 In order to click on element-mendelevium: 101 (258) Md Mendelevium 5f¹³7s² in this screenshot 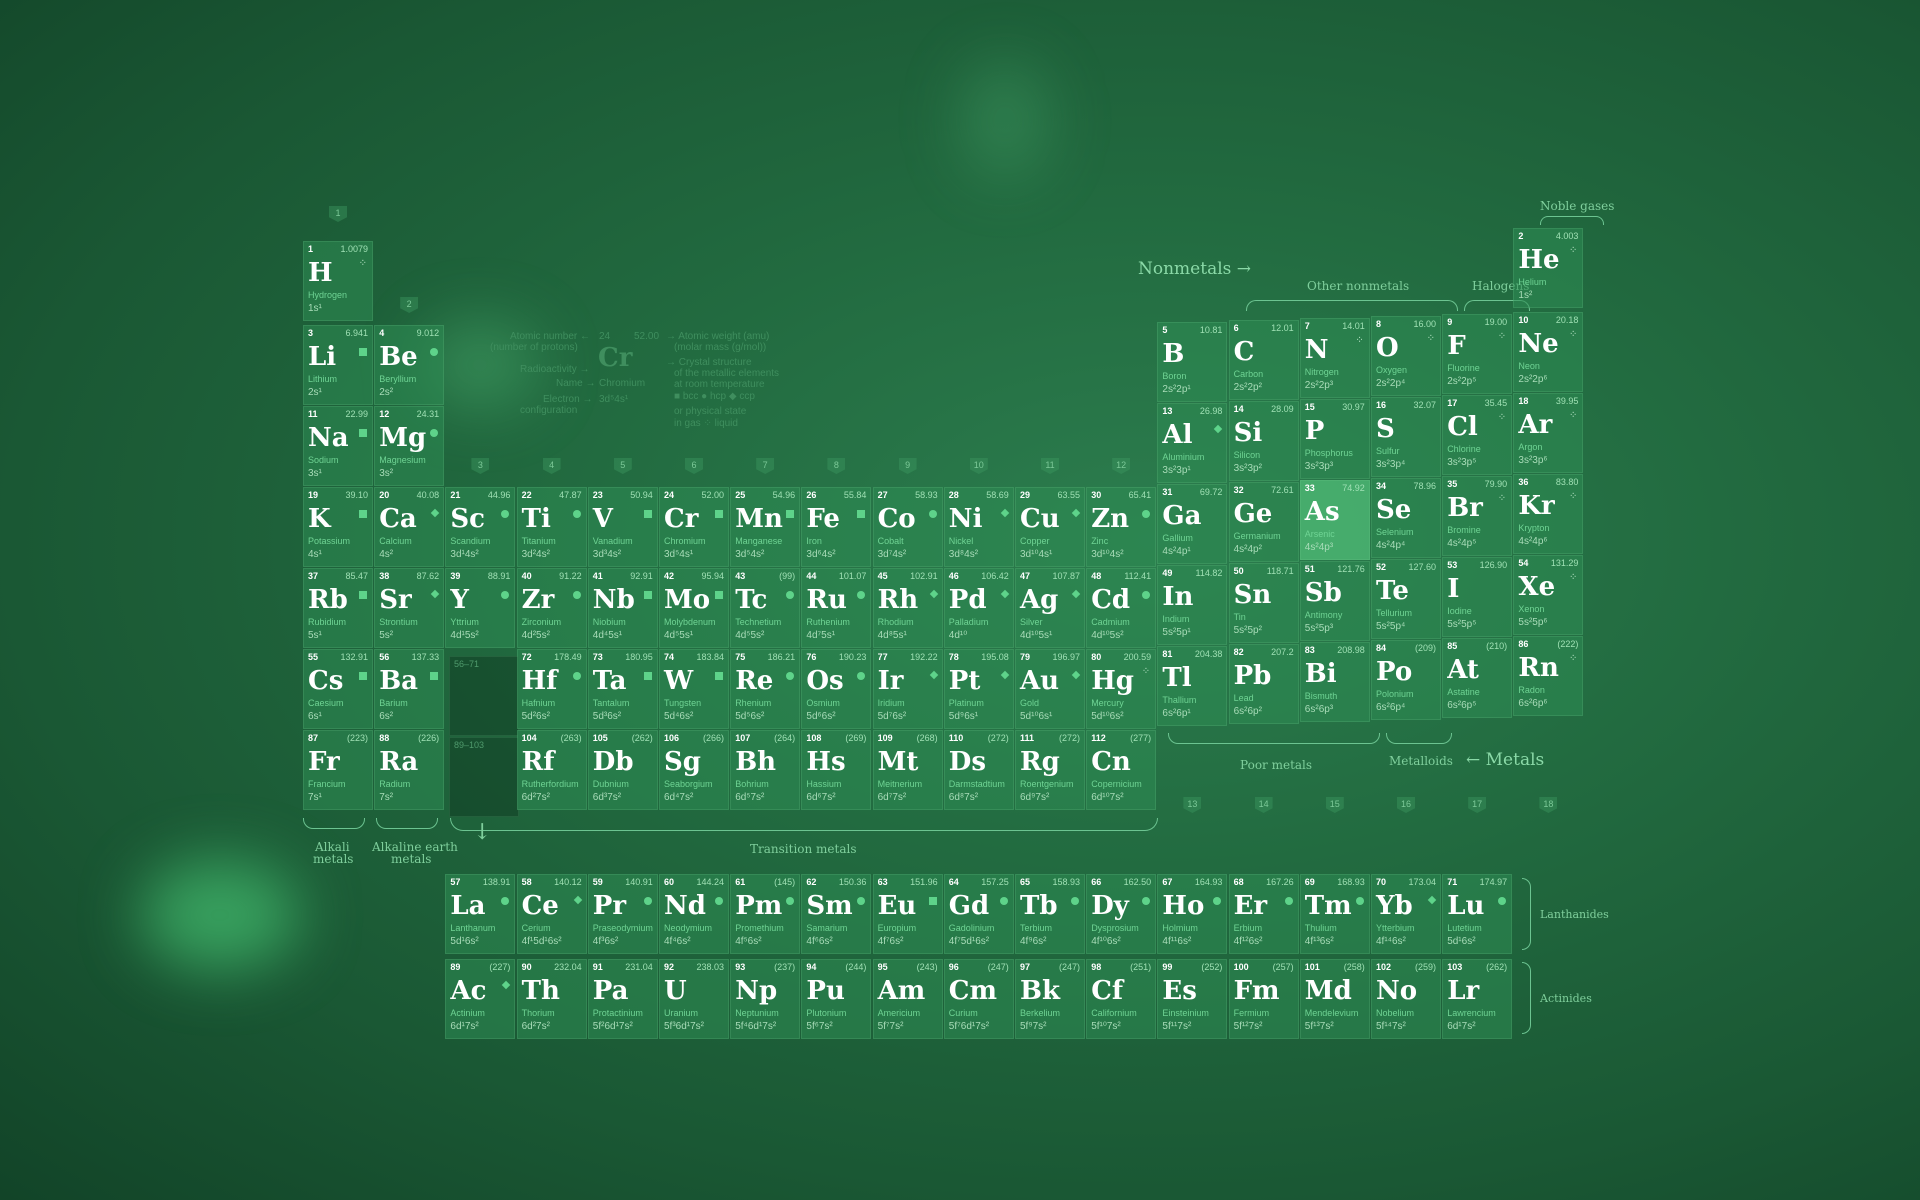, I will do `click(1334, 999)`.